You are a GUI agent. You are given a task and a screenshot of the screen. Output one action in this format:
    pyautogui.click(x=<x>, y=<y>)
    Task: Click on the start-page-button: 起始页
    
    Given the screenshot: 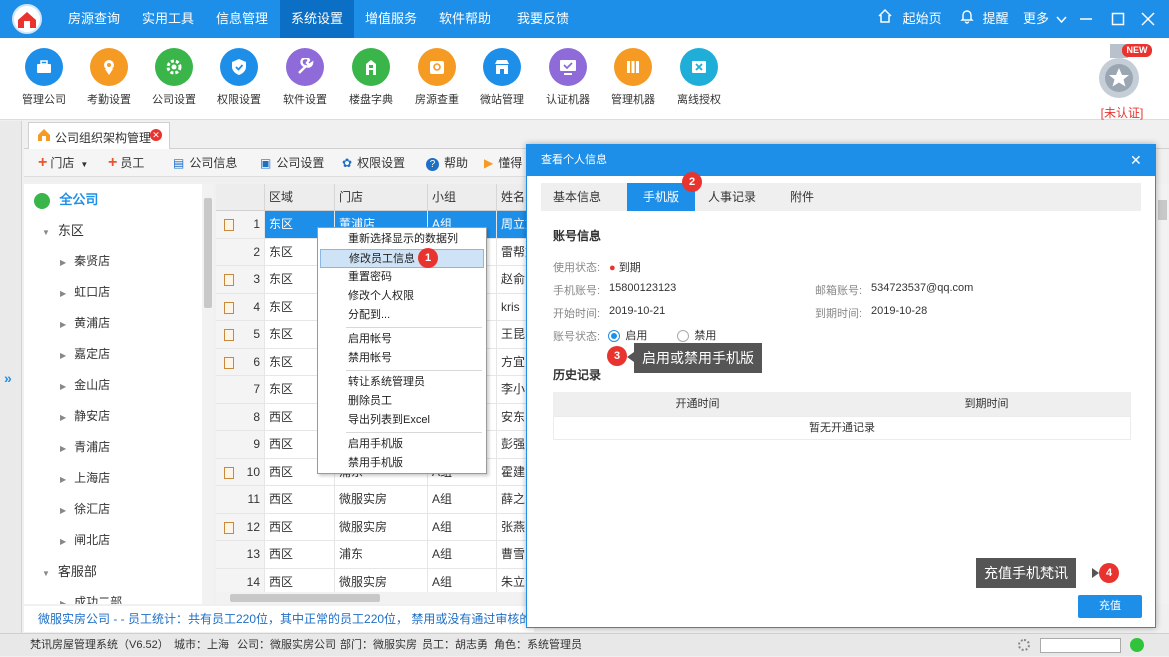 What is the action you would take?
    pyautogui.click(x=909, y=19)
    